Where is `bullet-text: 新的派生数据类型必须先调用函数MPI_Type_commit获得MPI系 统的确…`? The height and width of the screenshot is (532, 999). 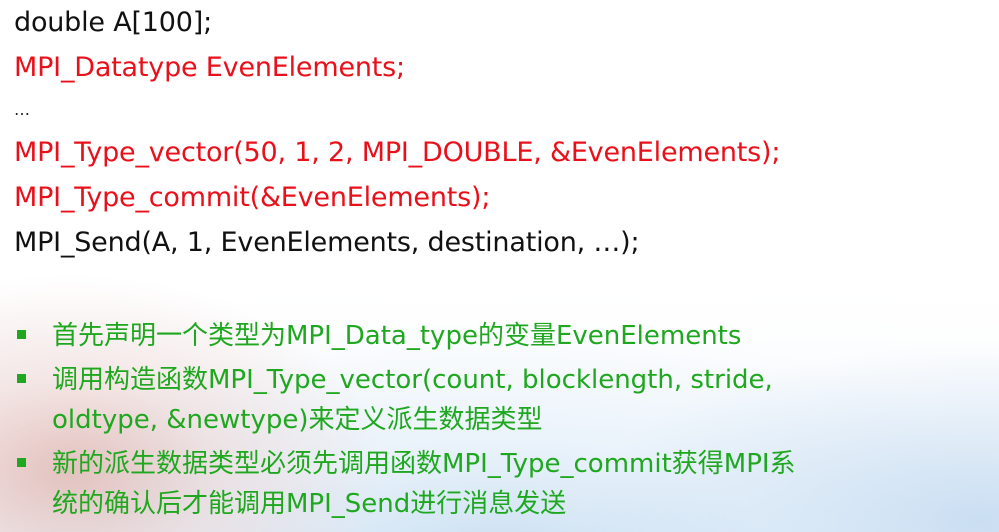 bullet-text: 新的派生数据类型必须先调用函数MPI_Type_commit获得MPI系 统的确… is located at coordinates (520, 484).